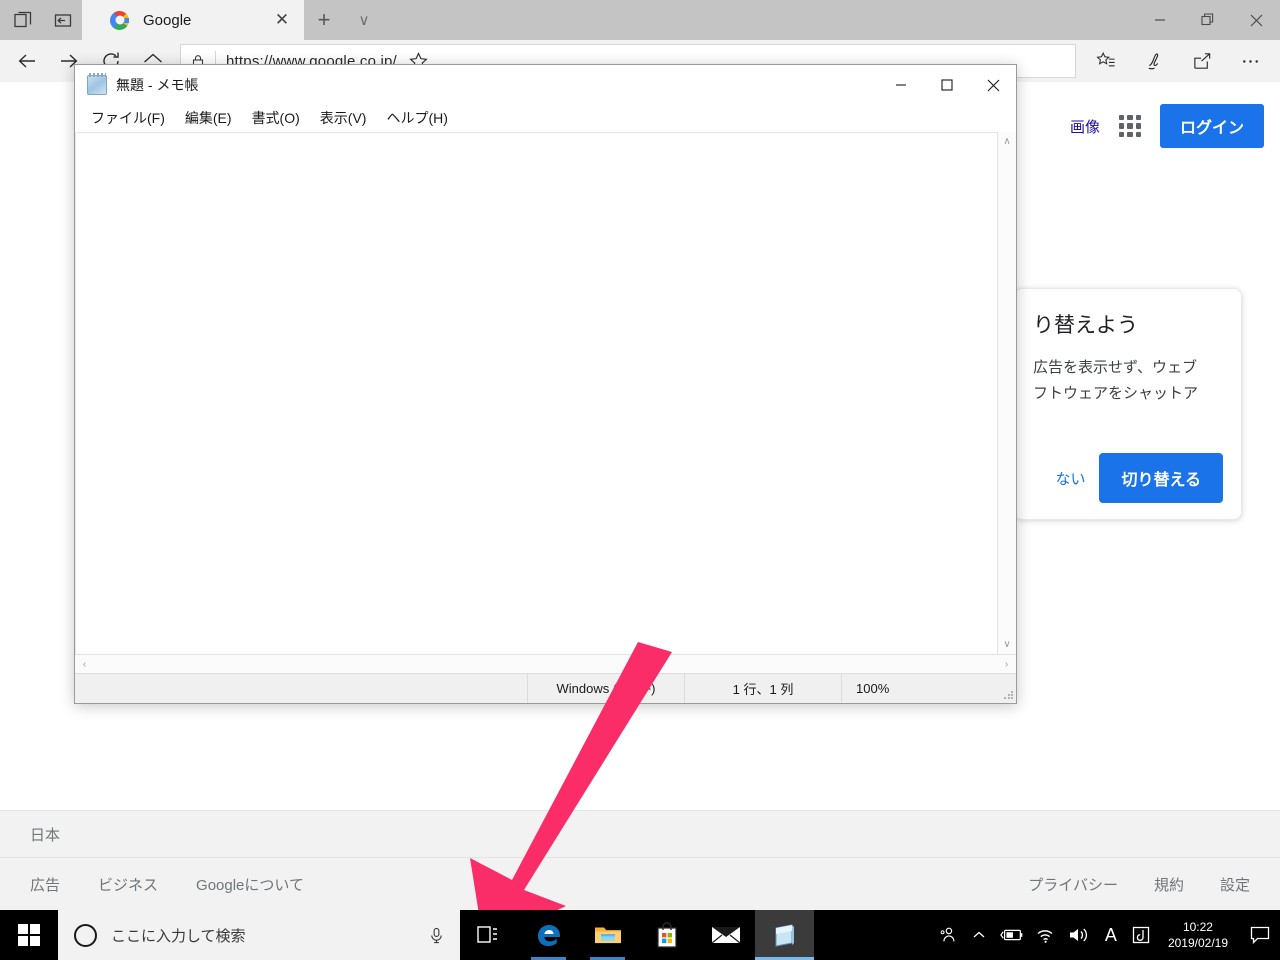  I want to click on notepad-status-bar: Windows (CRLF) 1 行、1 列 100%, so click(545, 688).